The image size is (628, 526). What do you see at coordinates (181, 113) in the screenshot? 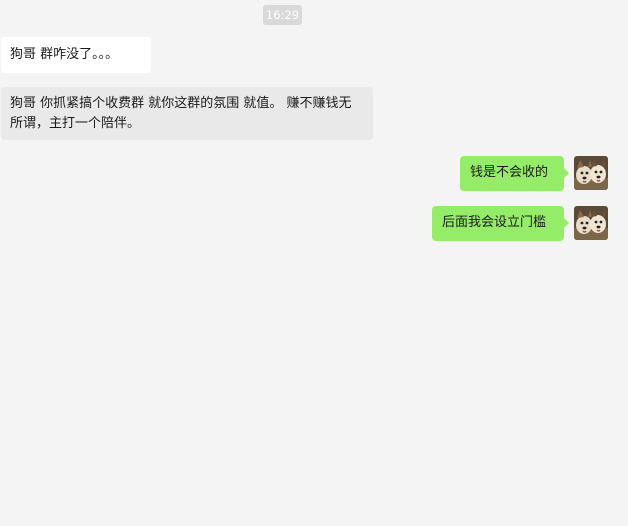
I see `message-text: 狗哥 你抓紧搞个收费群 就你这群的氛围 就值。 赚不赚钱无所谓，主打一个陪伴。` at bounding box center [181, 113].